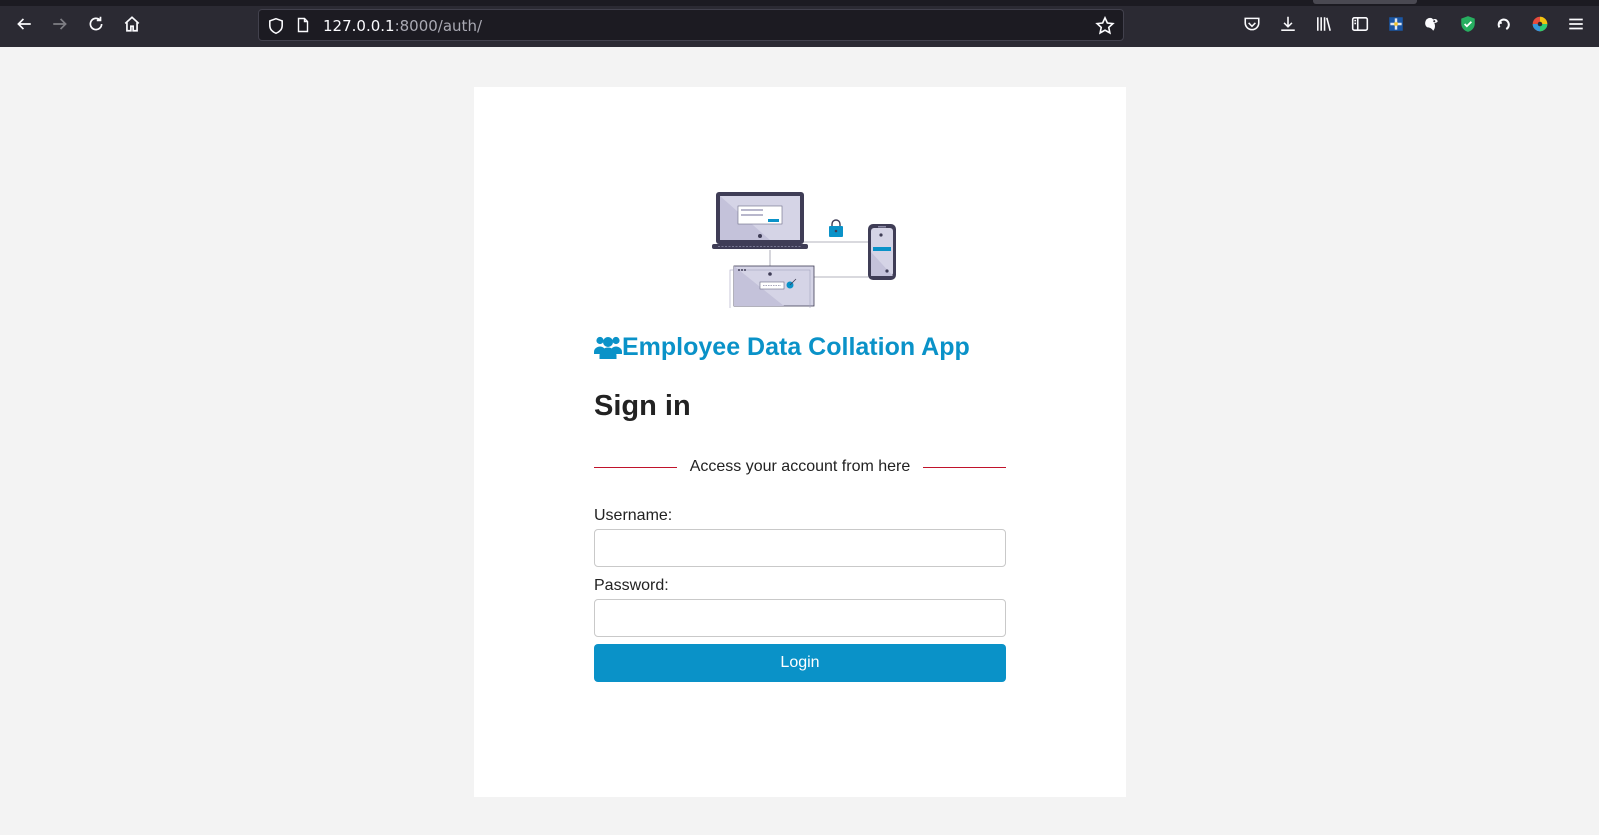 The height and width of the screenshot is (835, 1599). I want to click on page-title: Sign in, so click(642, 406).